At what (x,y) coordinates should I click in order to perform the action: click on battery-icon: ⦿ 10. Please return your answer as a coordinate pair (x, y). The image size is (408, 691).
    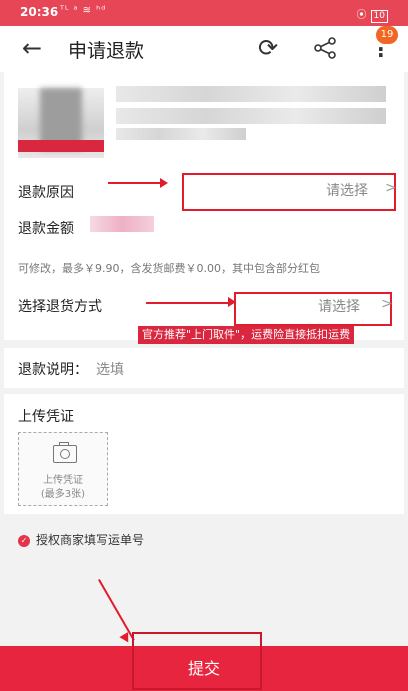
    Looking at the image, I should click on (372, 14).